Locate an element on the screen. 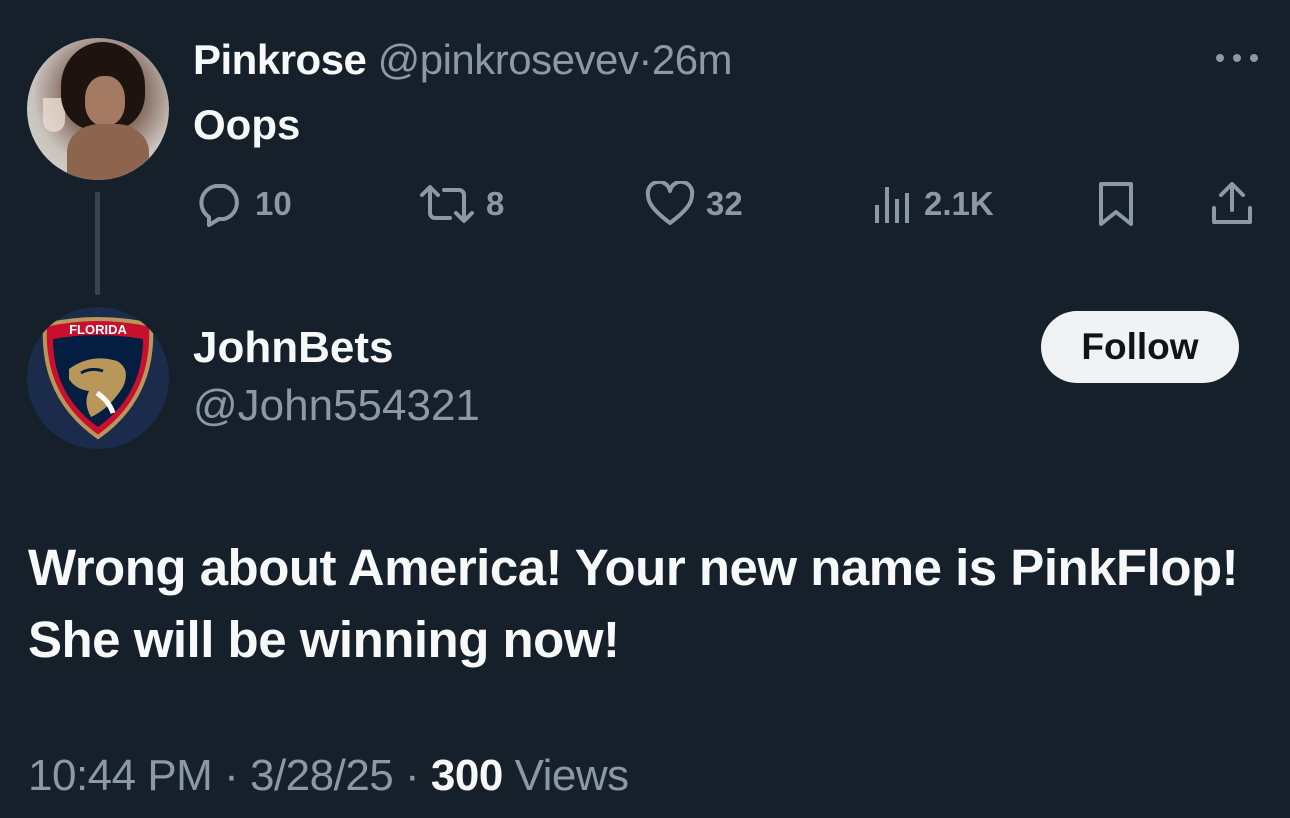 Image resolution: width=1290 pixels, height=818 pixels. avatar-body-shape is located at coordinates (108, 152).